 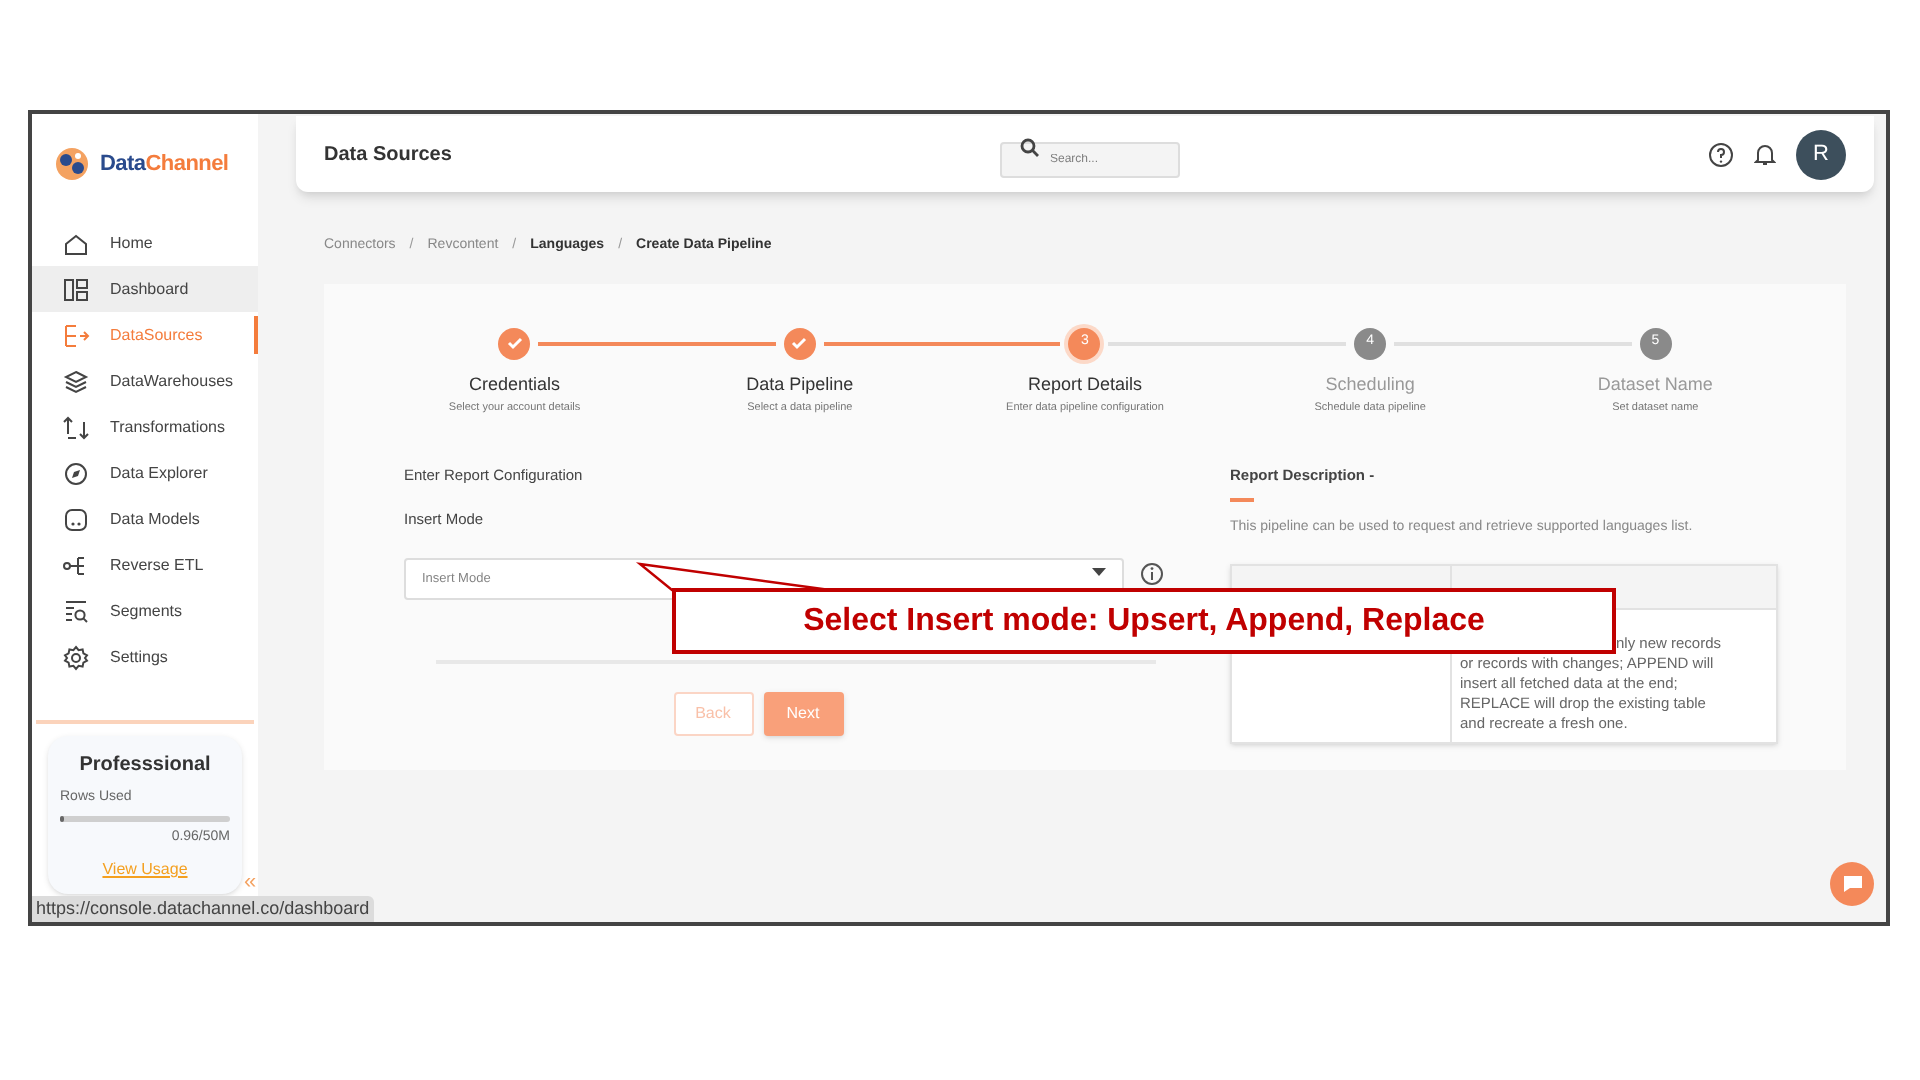 What do you see at coordinates (1852, 884) in the screenshot?
I see `chat-bubble-icon` at bounding box center [1852, 884].